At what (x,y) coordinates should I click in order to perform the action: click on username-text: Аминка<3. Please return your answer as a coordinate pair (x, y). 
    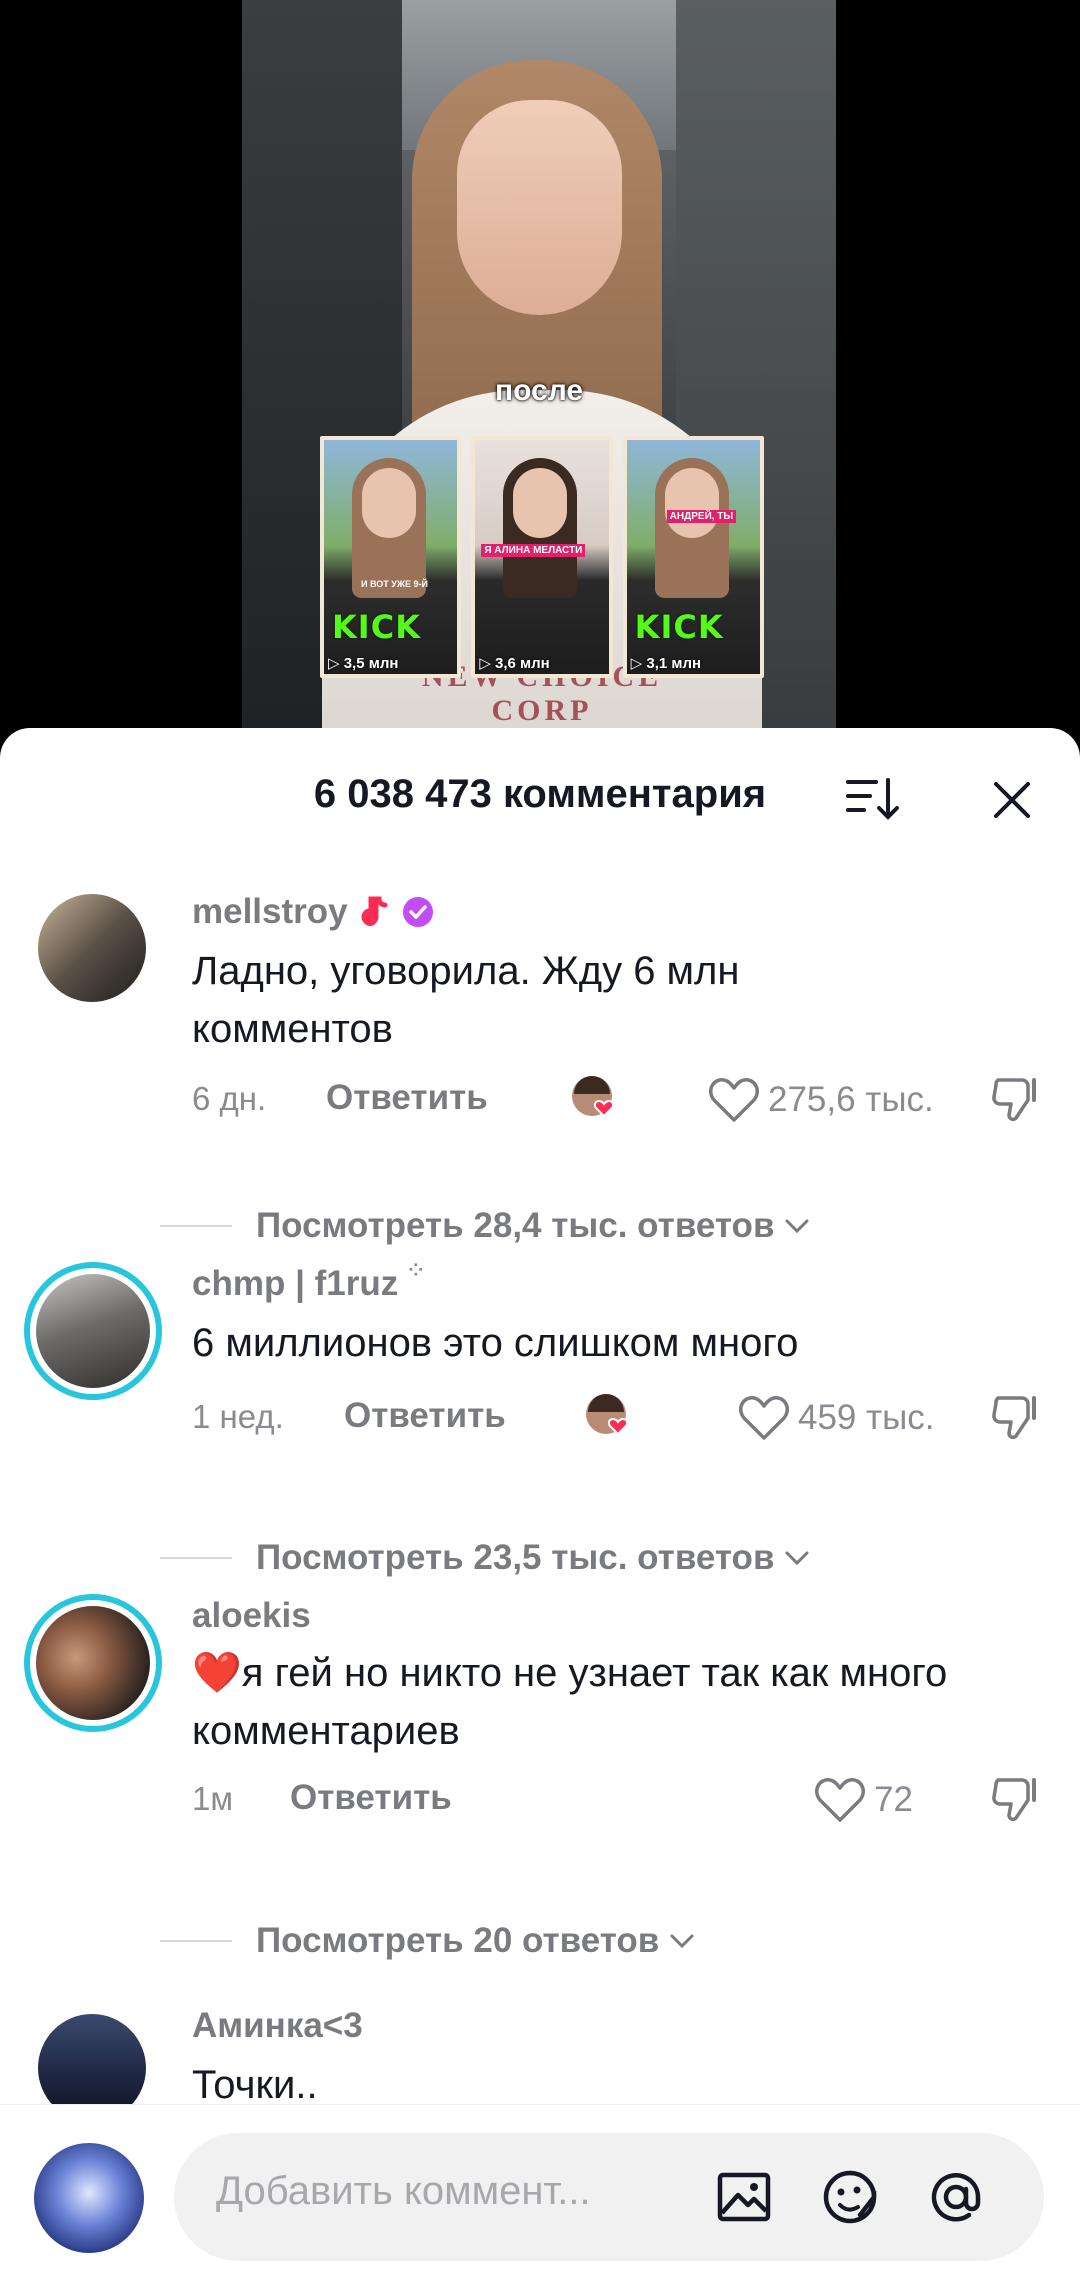
    Looking at the image, I should click on (277, 2025).